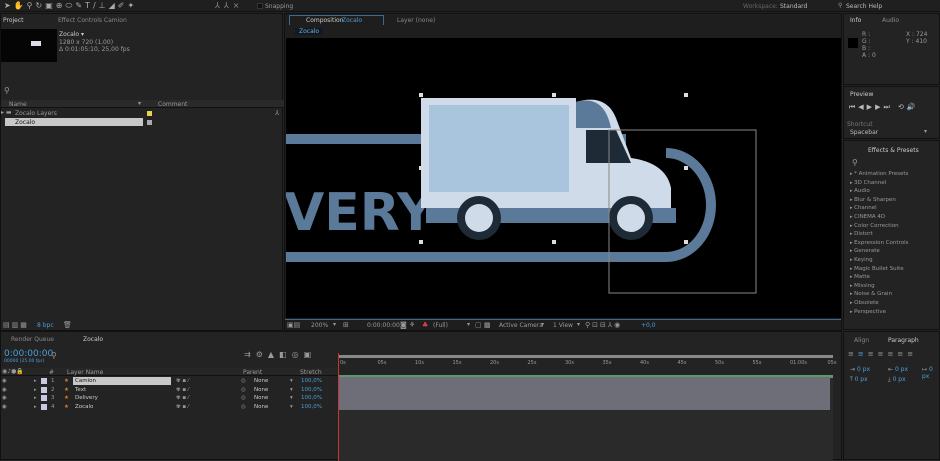 This screenshot has width=940, height=461. I want to click on snapshot-icon: ▣▤, so click(293, 325).